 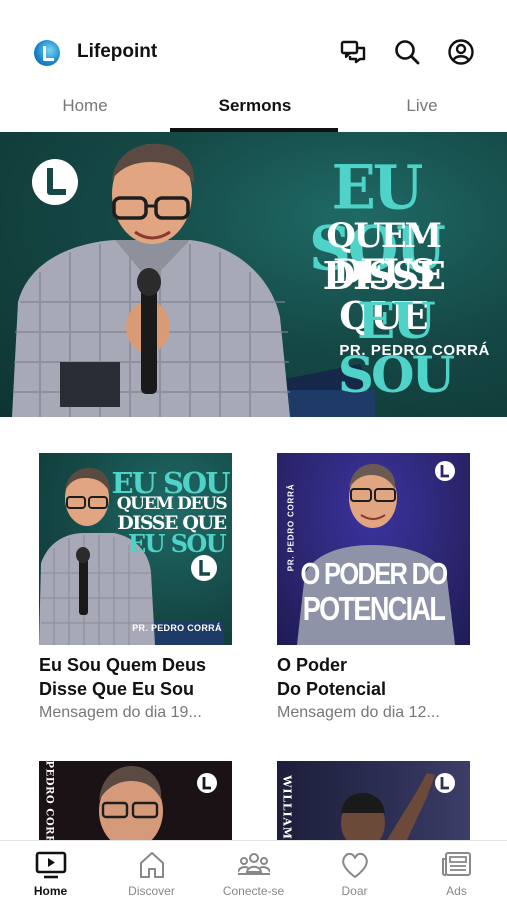 I want to click on top-tabs: Home Sermons Live, so click(x=253, y=108).